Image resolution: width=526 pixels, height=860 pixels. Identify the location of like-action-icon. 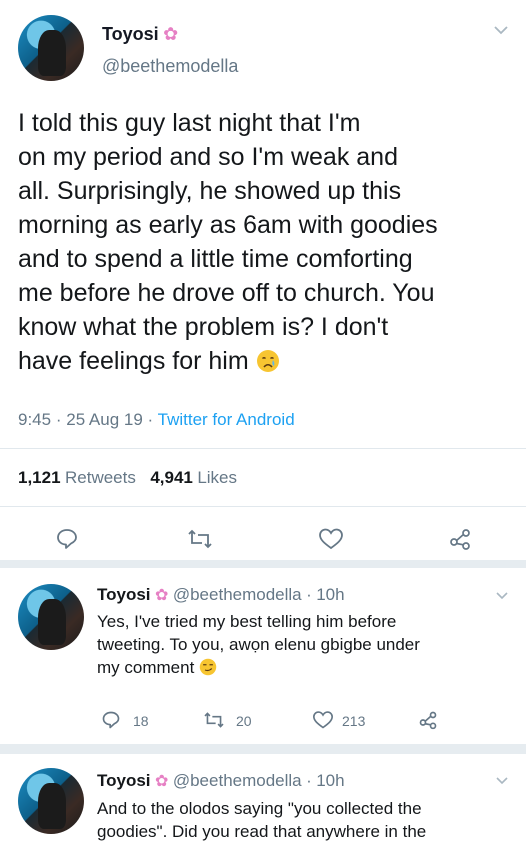
(331, 539).